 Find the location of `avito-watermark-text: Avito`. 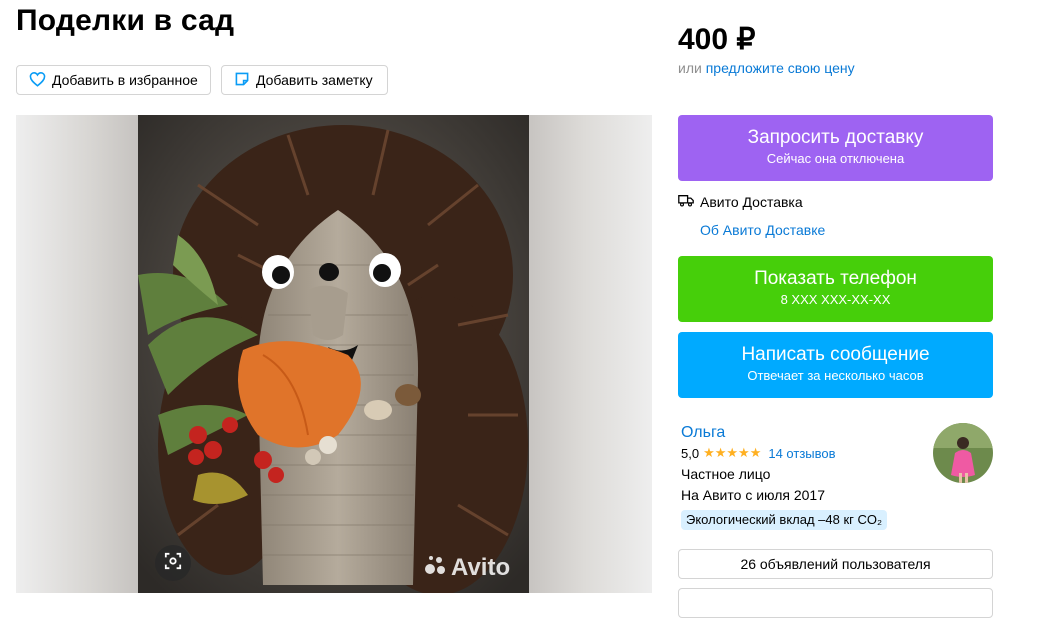

avito-watermark-text: Avito is located at coordinates (481, 567).